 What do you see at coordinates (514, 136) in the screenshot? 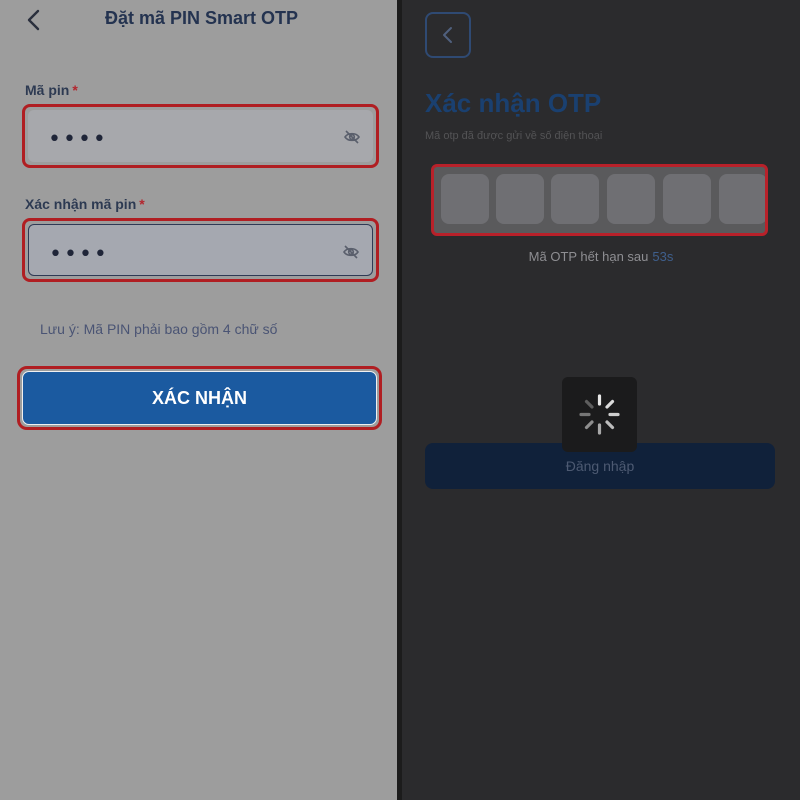
I see `otp-subtitle: Mã otp đã được gửi về số điện thoại` at bounding box center [514, 136].